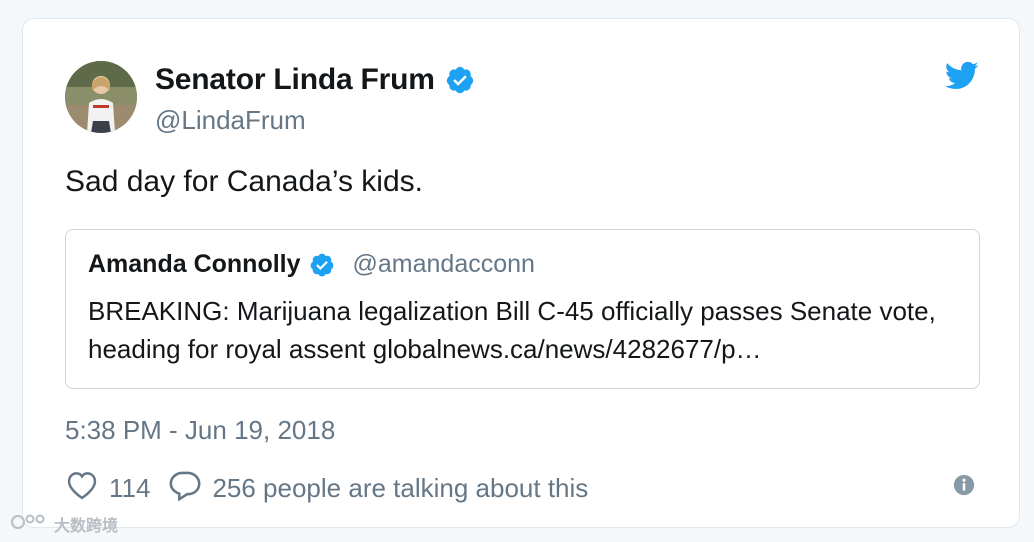  What do you see at coordinates (962, 78) in the screenshot?
I see `twitter-bird-icon` at bounding box center [962, 78].